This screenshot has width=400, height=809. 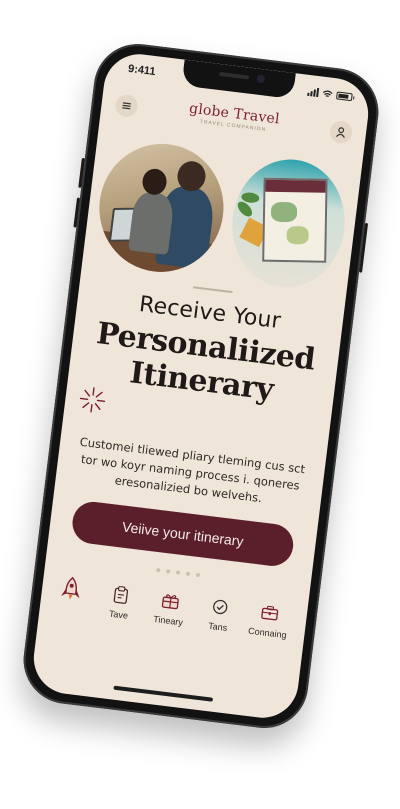 I want to click on person-shirt, so click(x=152, y=222).